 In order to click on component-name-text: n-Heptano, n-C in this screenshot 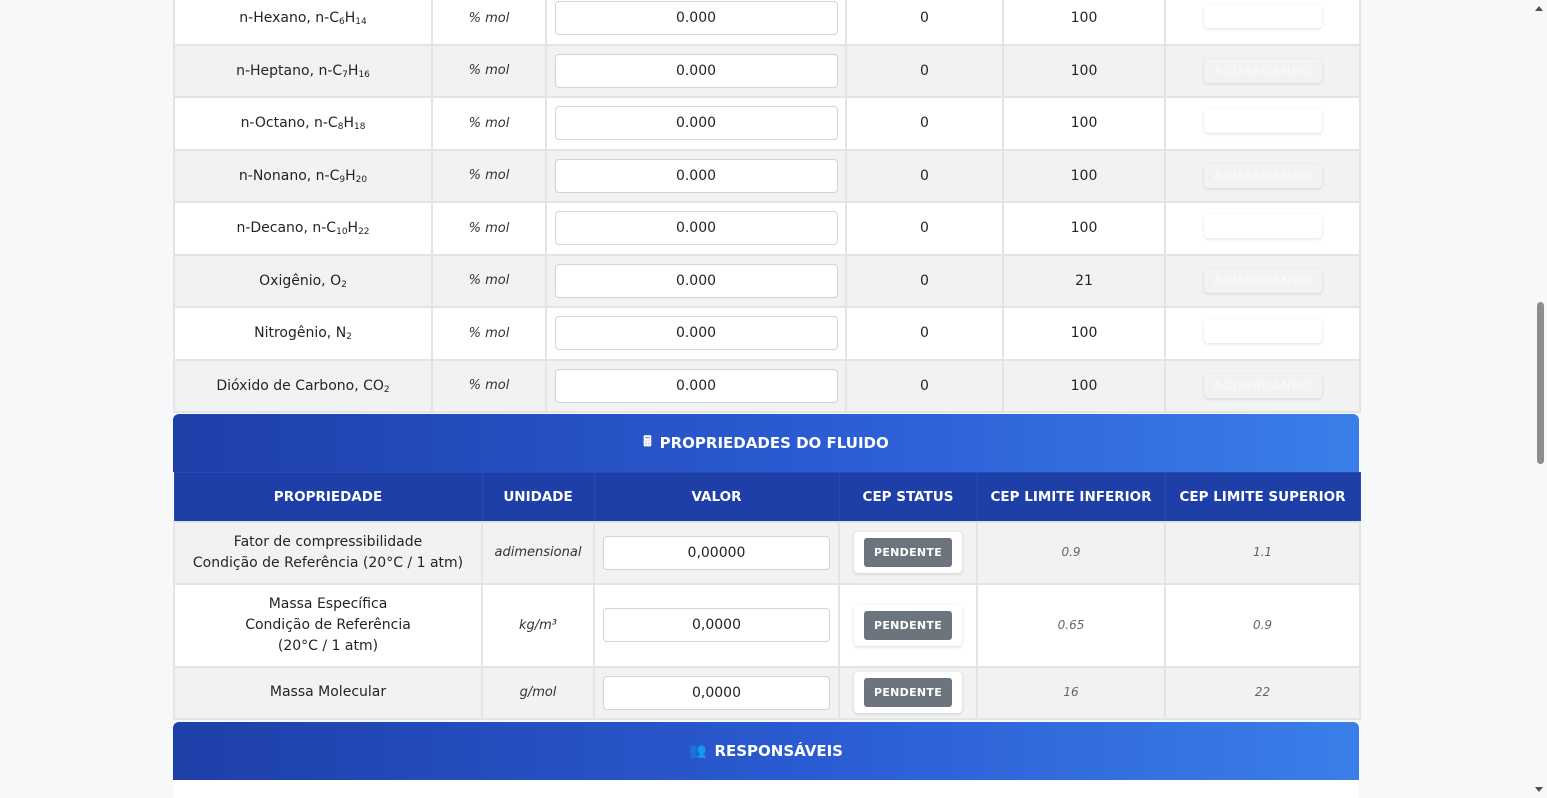, I will do `click(289, 70)`.